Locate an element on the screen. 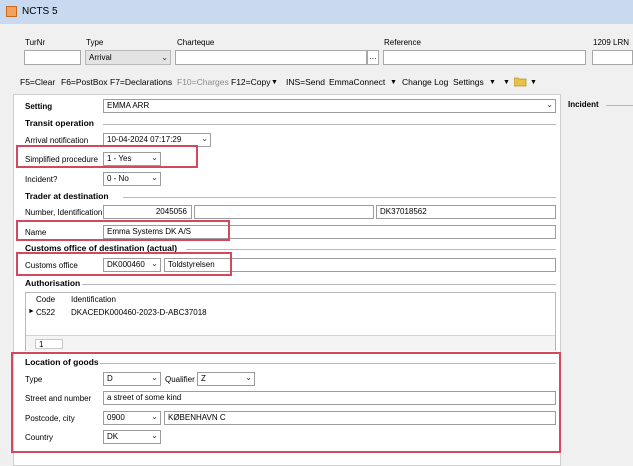  incident-label: Incident? is located at coordinates (41, 179).